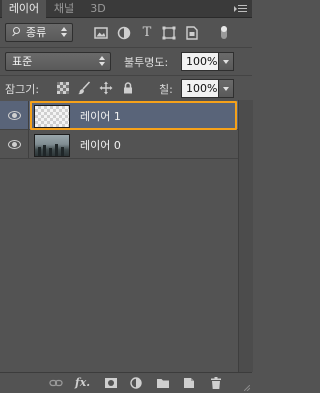 The height and width of the screenshot is (393, 320). Describe the element at coordinates (64, 8) in the screenshot. I see `tab-channels: 채널` at that location.